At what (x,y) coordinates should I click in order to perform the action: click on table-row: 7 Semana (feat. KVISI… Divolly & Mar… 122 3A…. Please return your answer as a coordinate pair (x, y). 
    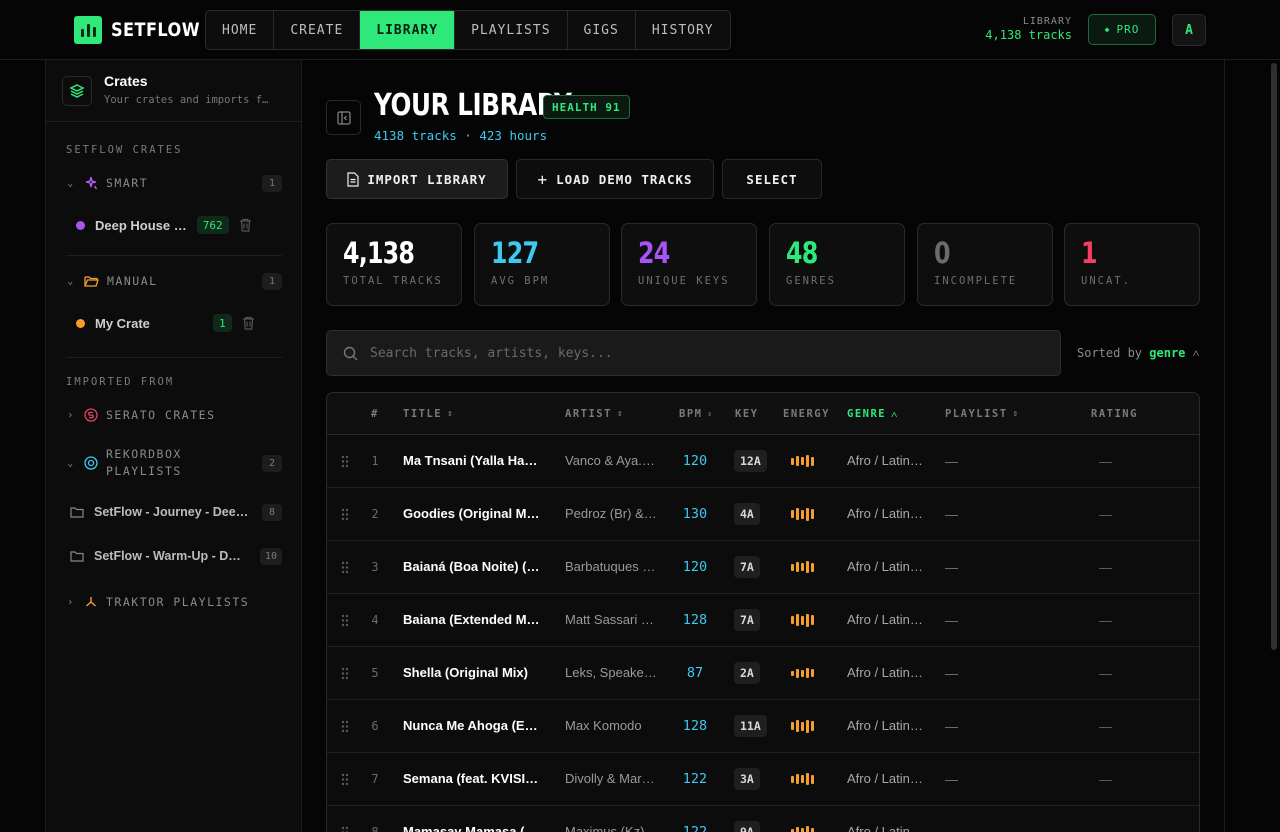
    Looking at the image, I should click on (763, 779).